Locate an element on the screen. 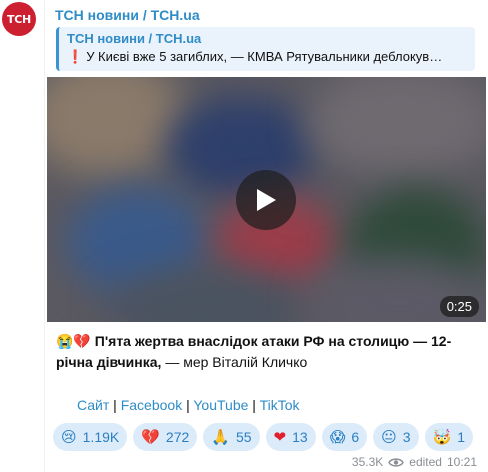  edited-label: edited is located at coordinates (425, 462).